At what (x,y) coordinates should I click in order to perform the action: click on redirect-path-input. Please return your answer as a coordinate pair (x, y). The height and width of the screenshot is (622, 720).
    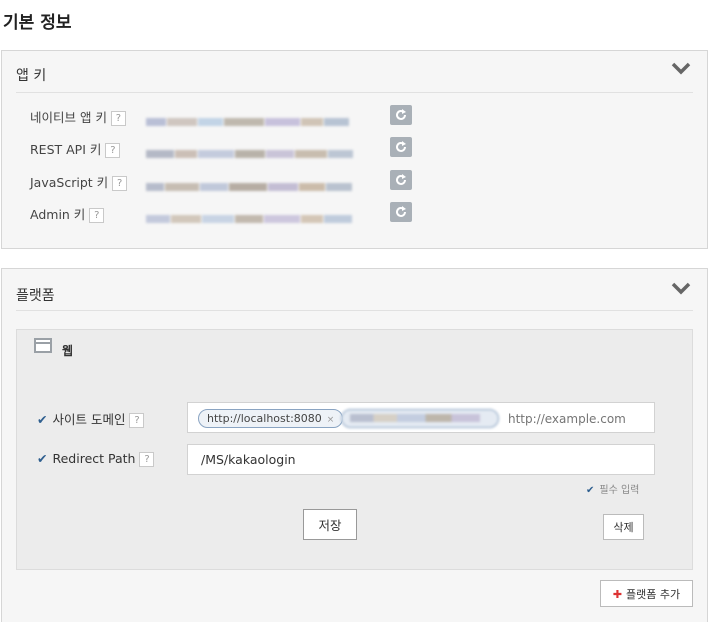
    Looking at the image, I should click on (421, 459).